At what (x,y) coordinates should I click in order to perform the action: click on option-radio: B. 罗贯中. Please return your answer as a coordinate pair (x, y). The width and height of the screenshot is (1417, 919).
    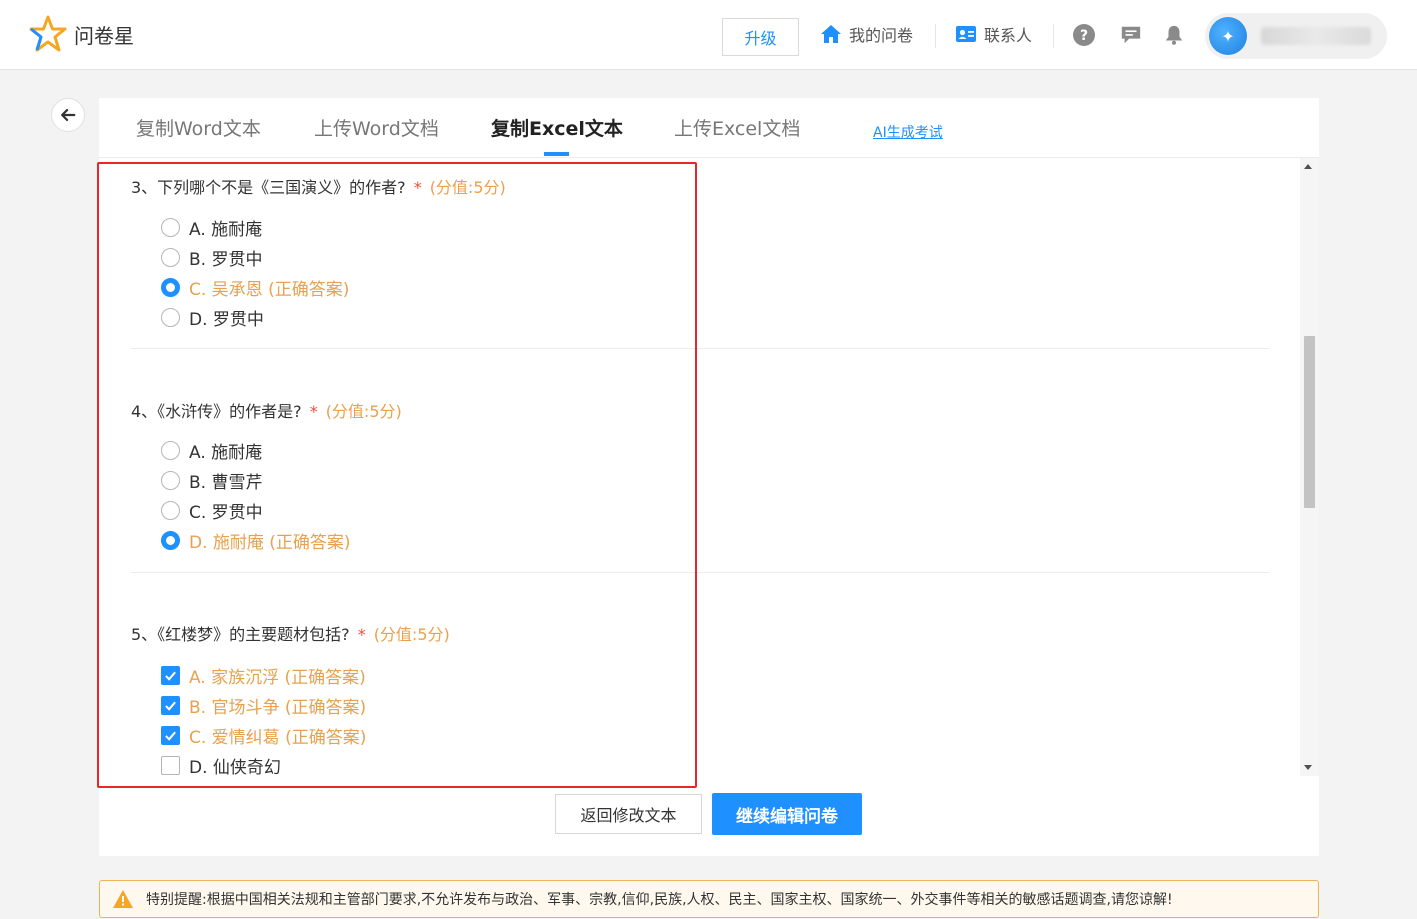
    Looking at the image, I should click on (212, 257).